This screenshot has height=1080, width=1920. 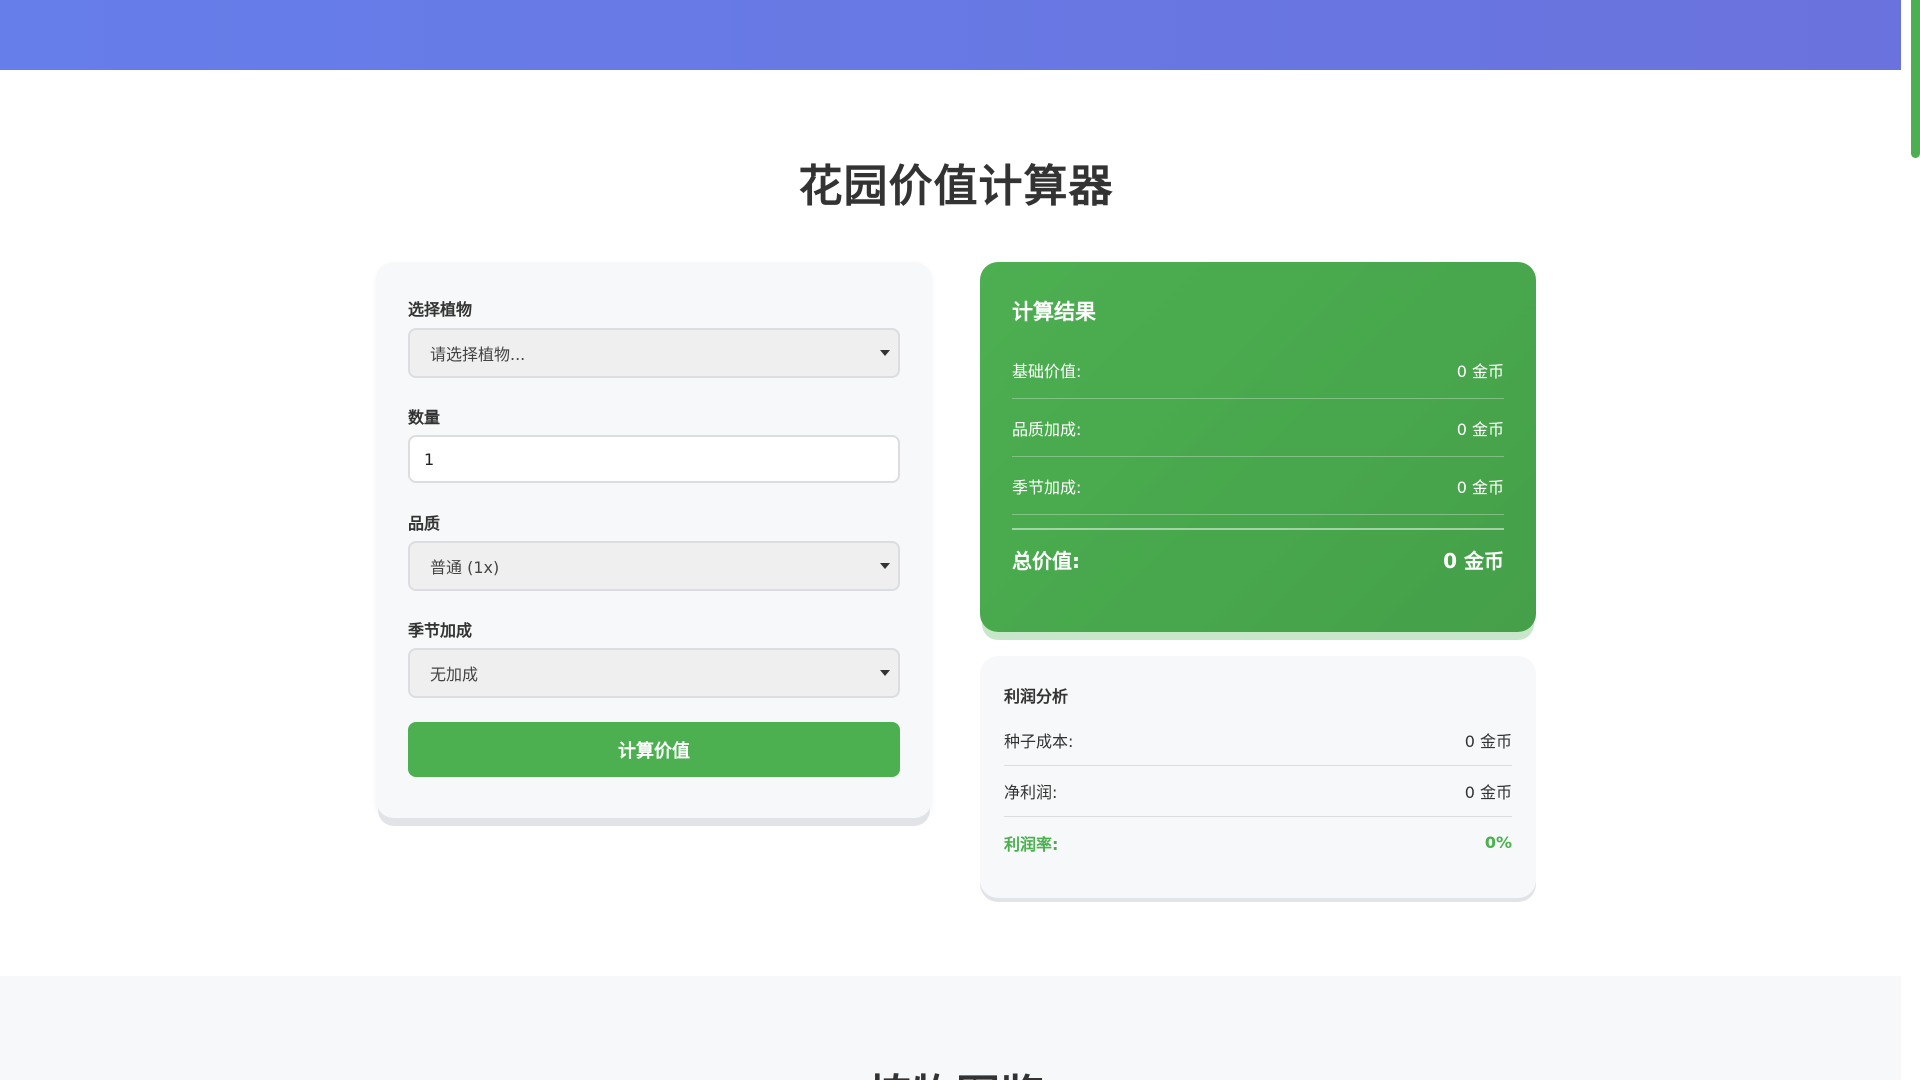 What do you see at coordinates (1258, 740) in the screenshot?
I see `profit-row-seed-cost: 种子成本: 0 金币` at bounding box center [1258, 740].